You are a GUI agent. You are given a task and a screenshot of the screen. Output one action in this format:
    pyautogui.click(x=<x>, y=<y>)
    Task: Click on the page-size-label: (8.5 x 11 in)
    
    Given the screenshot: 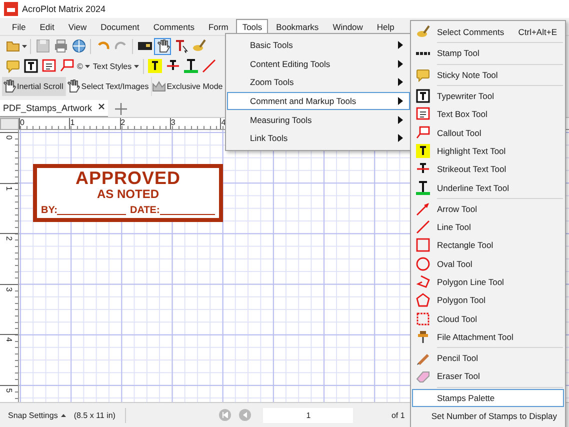 What is the action you would take?
    pyautogui.click(x=95, y=415)
    